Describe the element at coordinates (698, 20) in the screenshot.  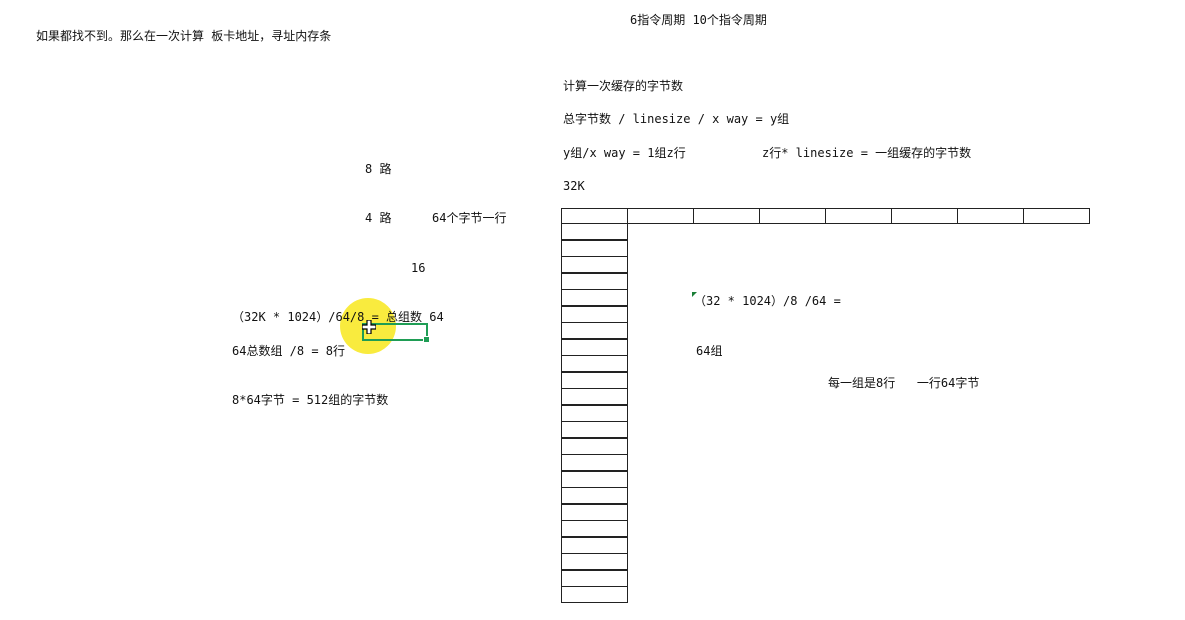
I see `note-header-center: 6指令周期 10个指令周期` at that location.